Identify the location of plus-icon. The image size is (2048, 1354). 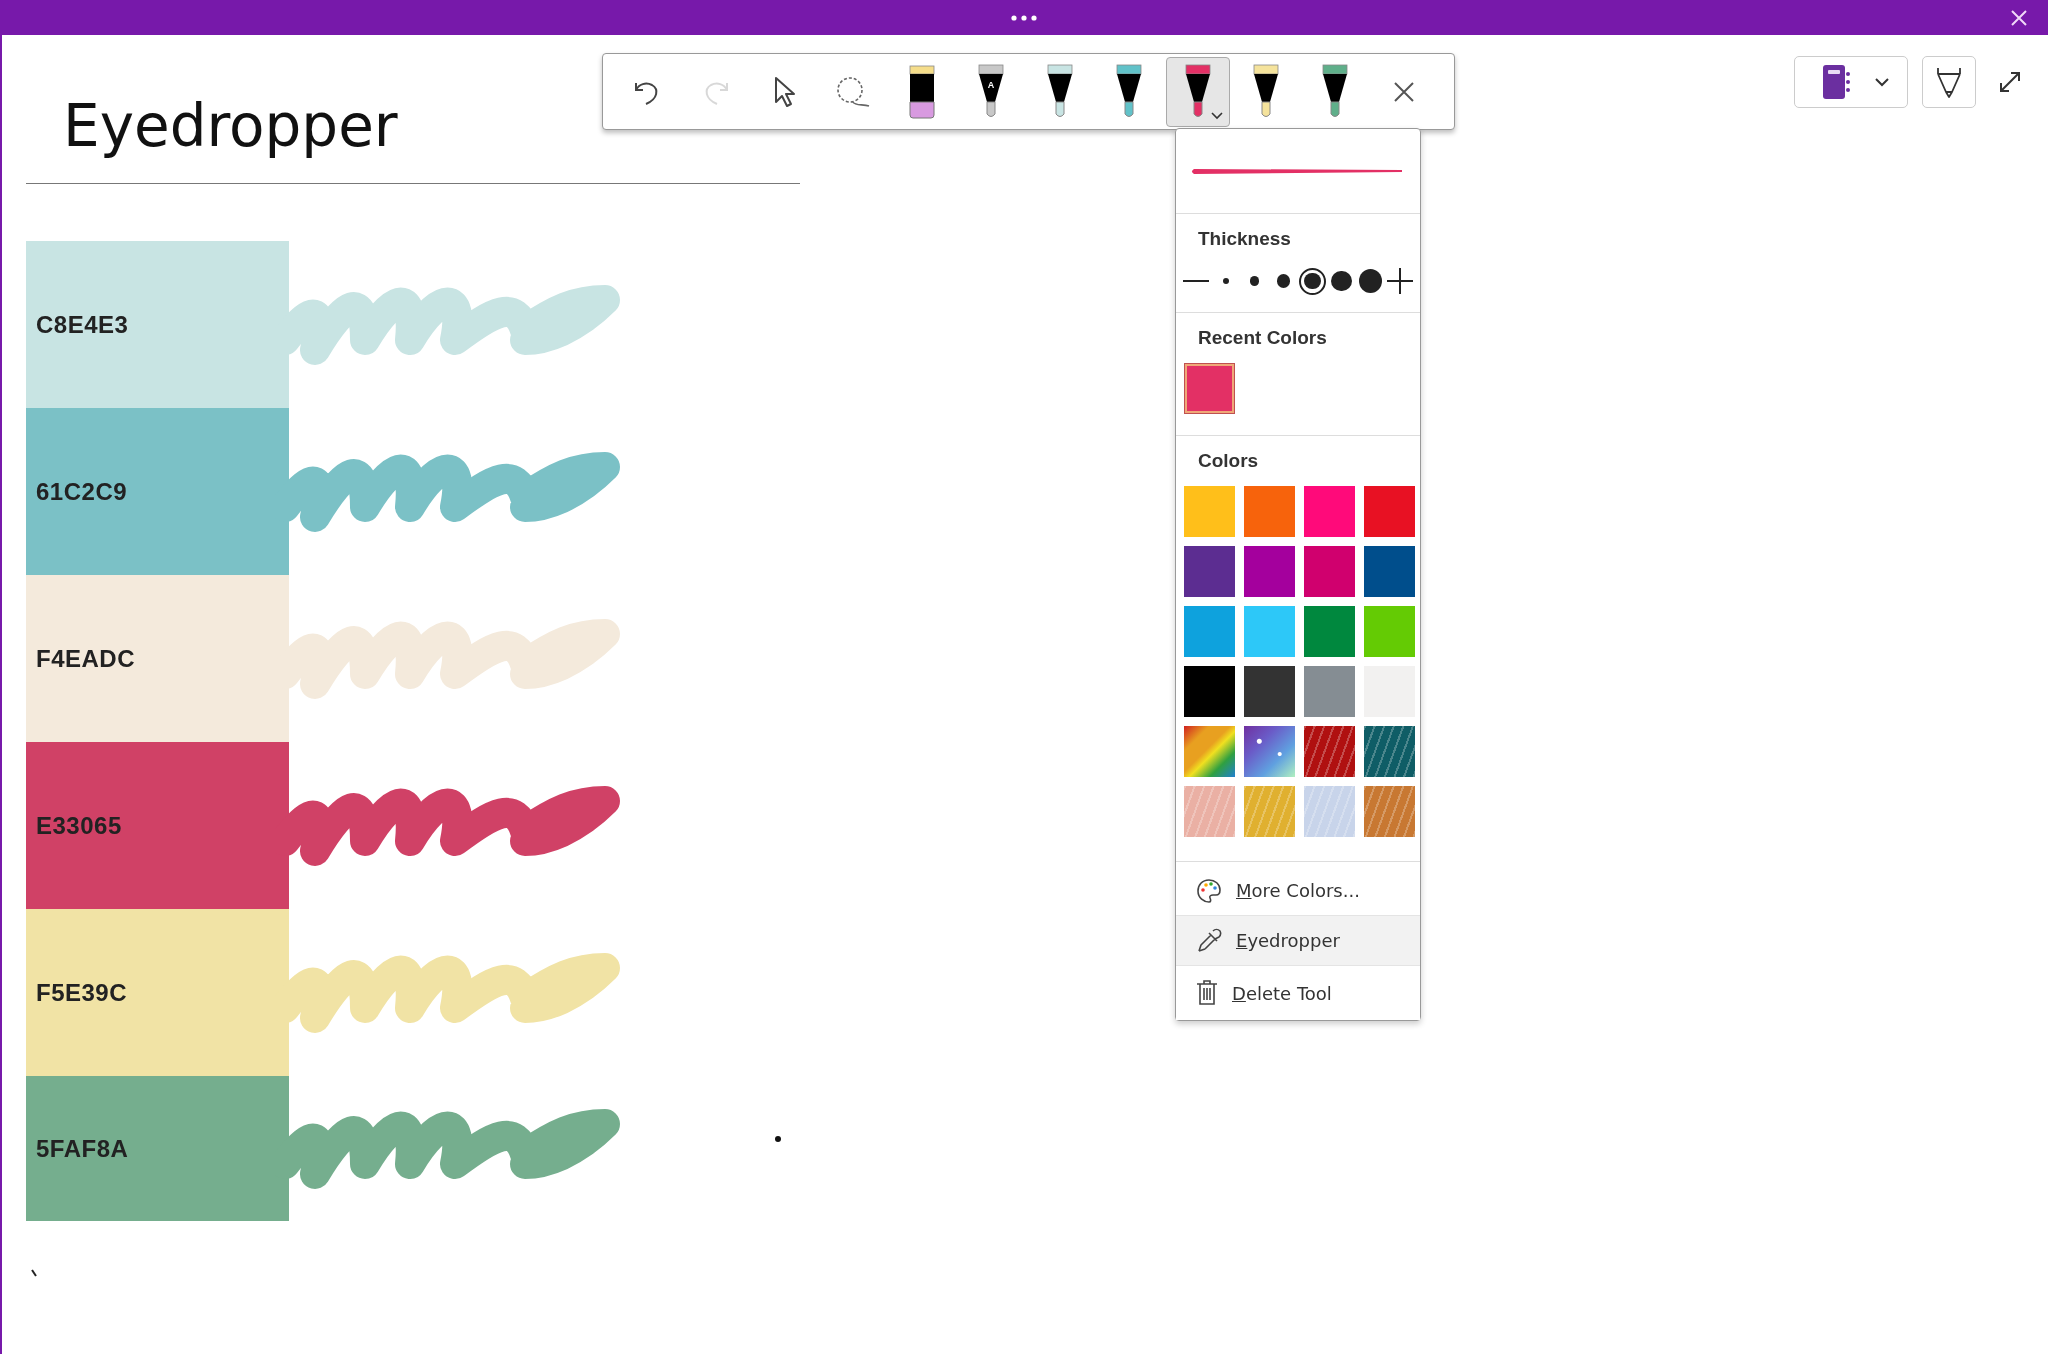
(1400, 281).